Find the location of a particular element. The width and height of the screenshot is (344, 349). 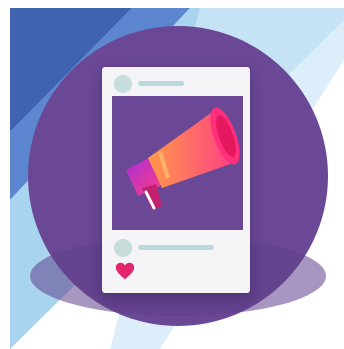

caption-placeholder is located at coordinates (176, 247).